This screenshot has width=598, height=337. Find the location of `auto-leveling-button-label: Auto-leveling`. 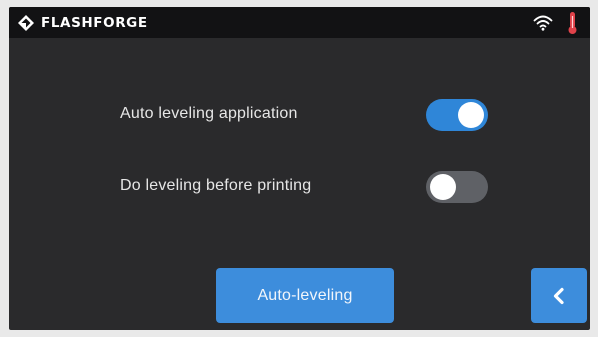

auto-leveling-button-label: Auto-leveling is located at coordinates (305, 295).